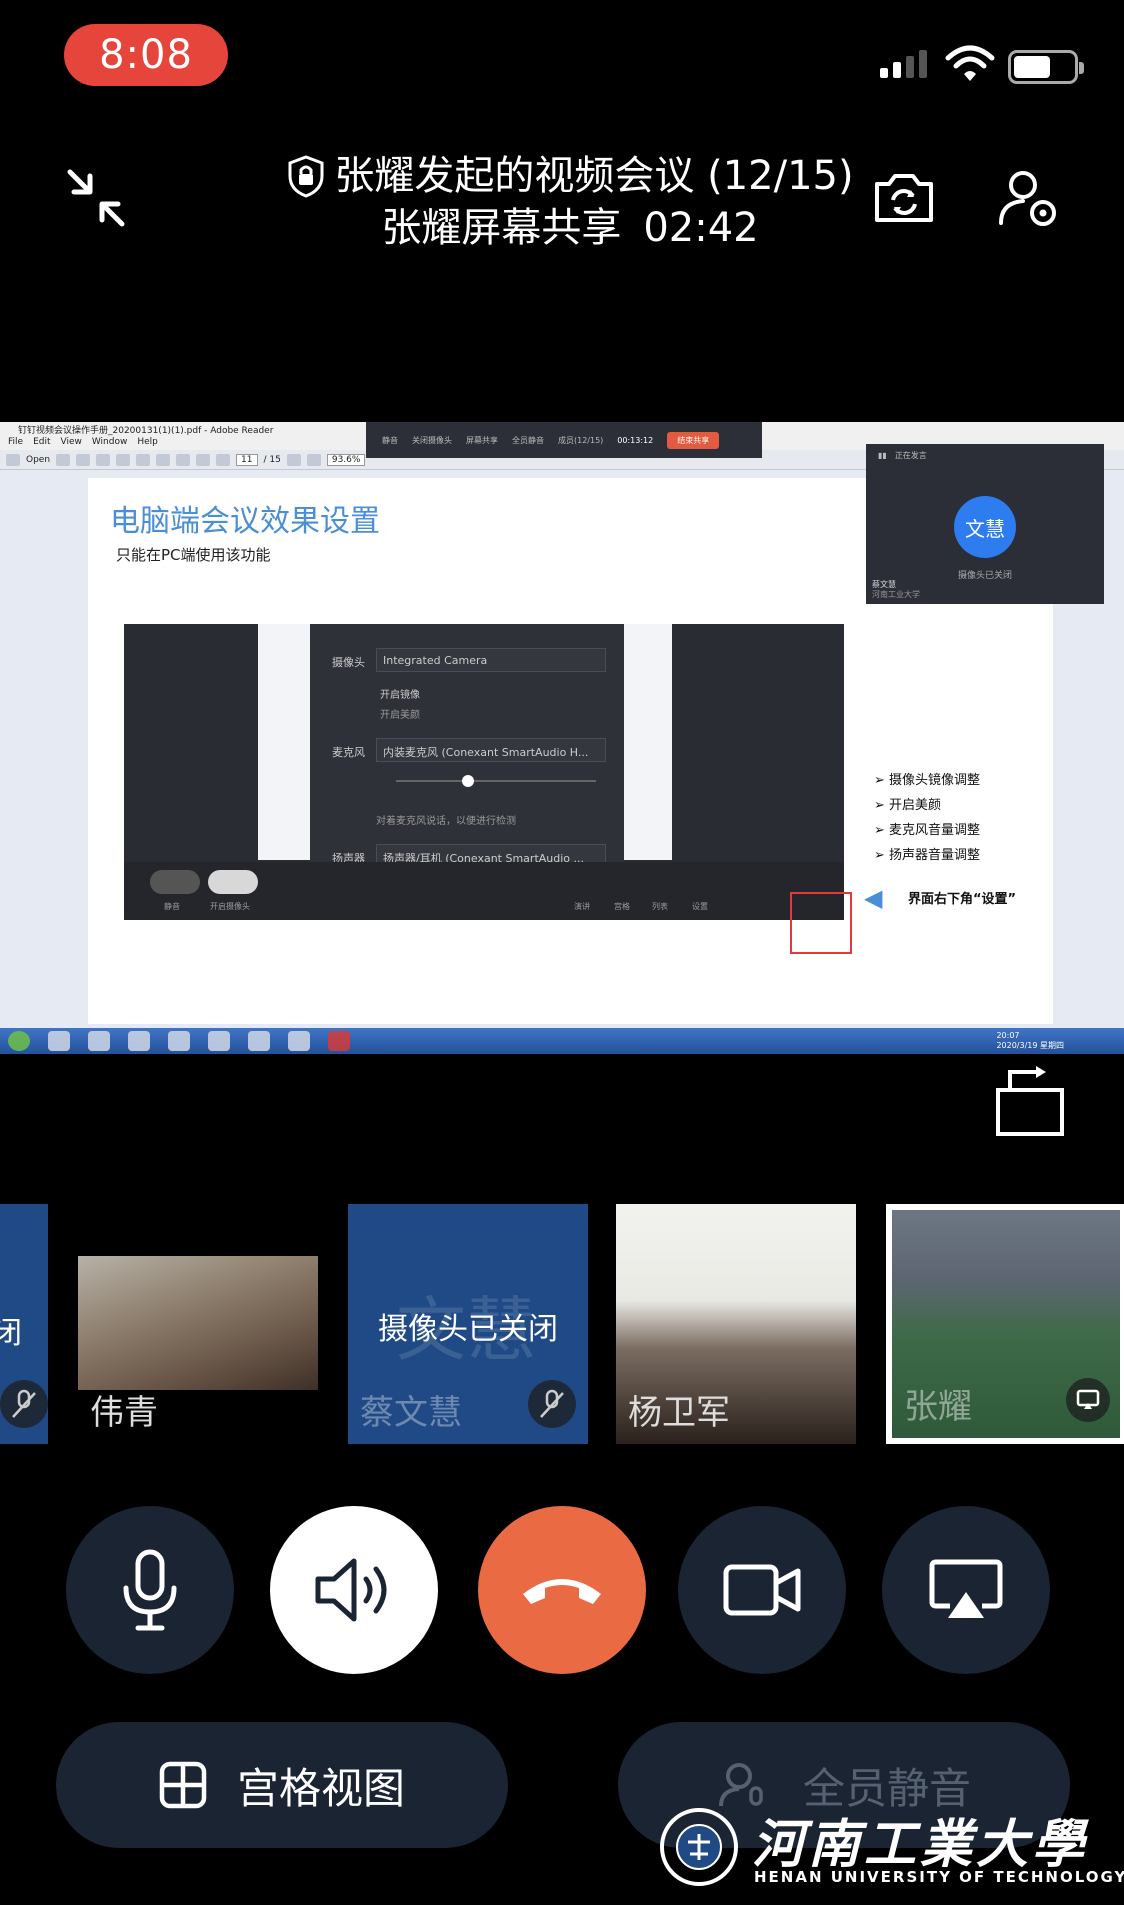 The width and height of the screenshot is (1124, 1905). I want to click on shared-bar-camera: 关闭摄像头, so click(432, 440).